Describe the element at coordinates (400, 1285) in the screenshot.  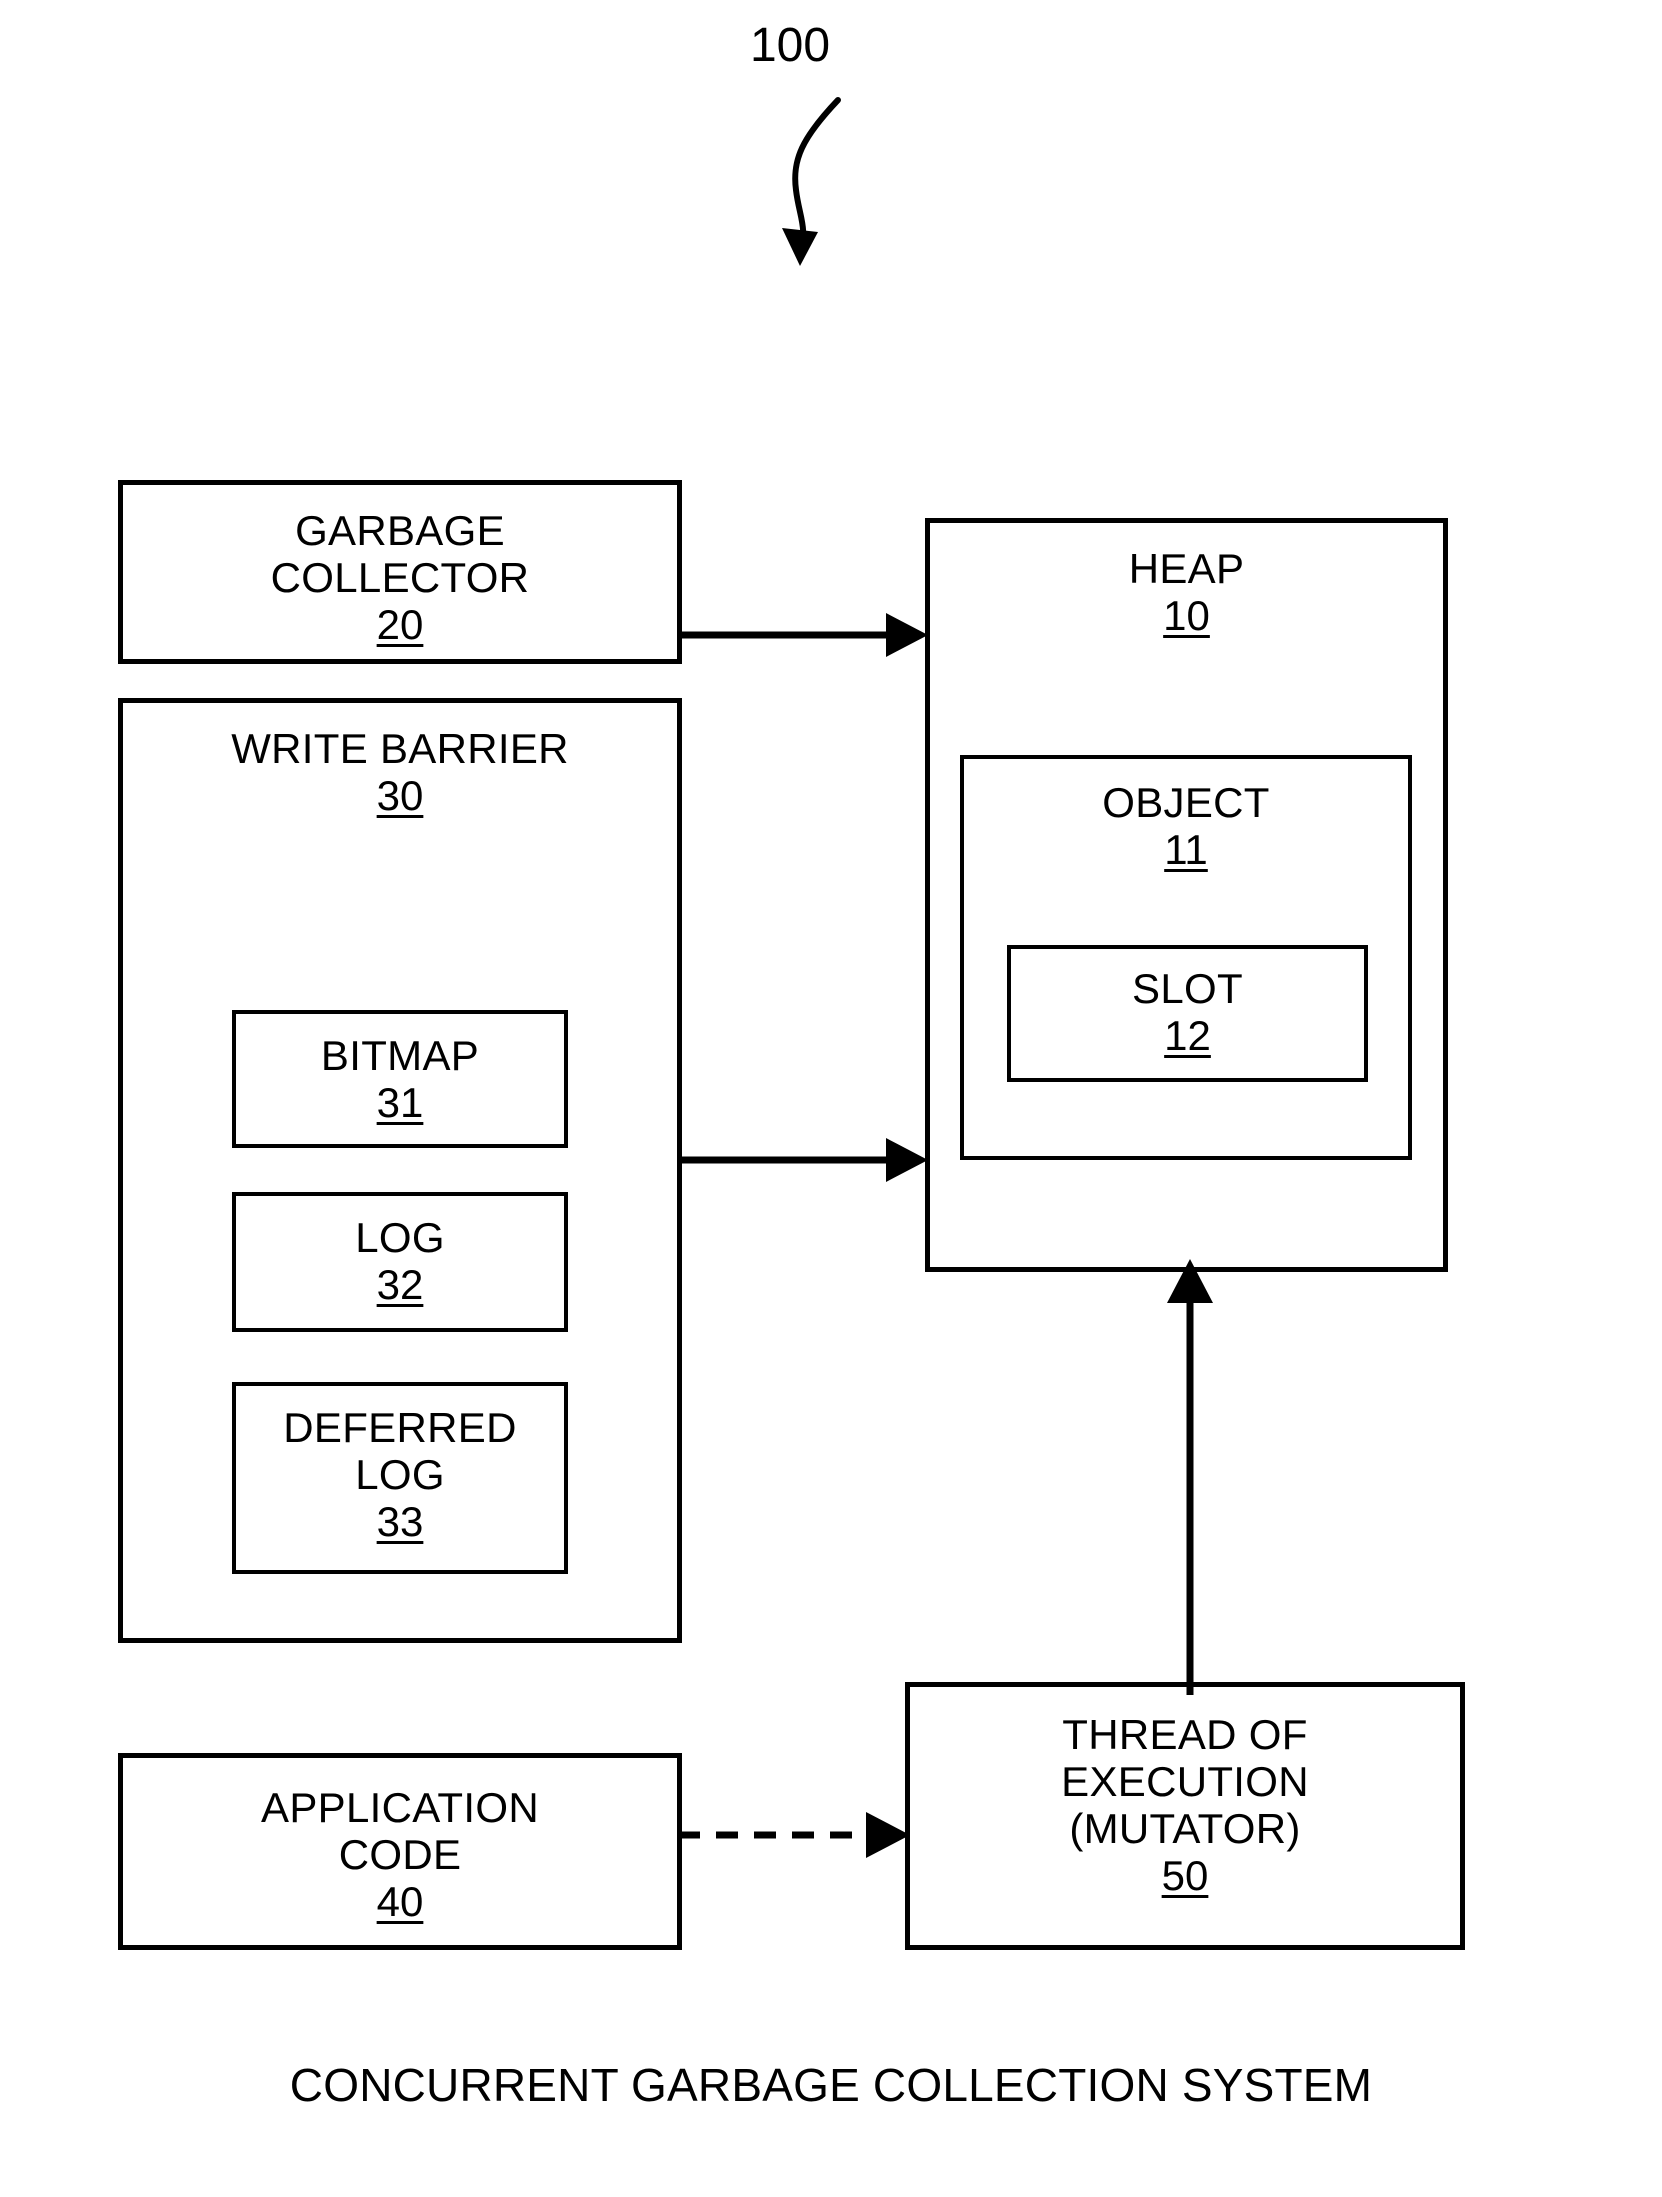
I see `block-log-ref: 32` at that location.